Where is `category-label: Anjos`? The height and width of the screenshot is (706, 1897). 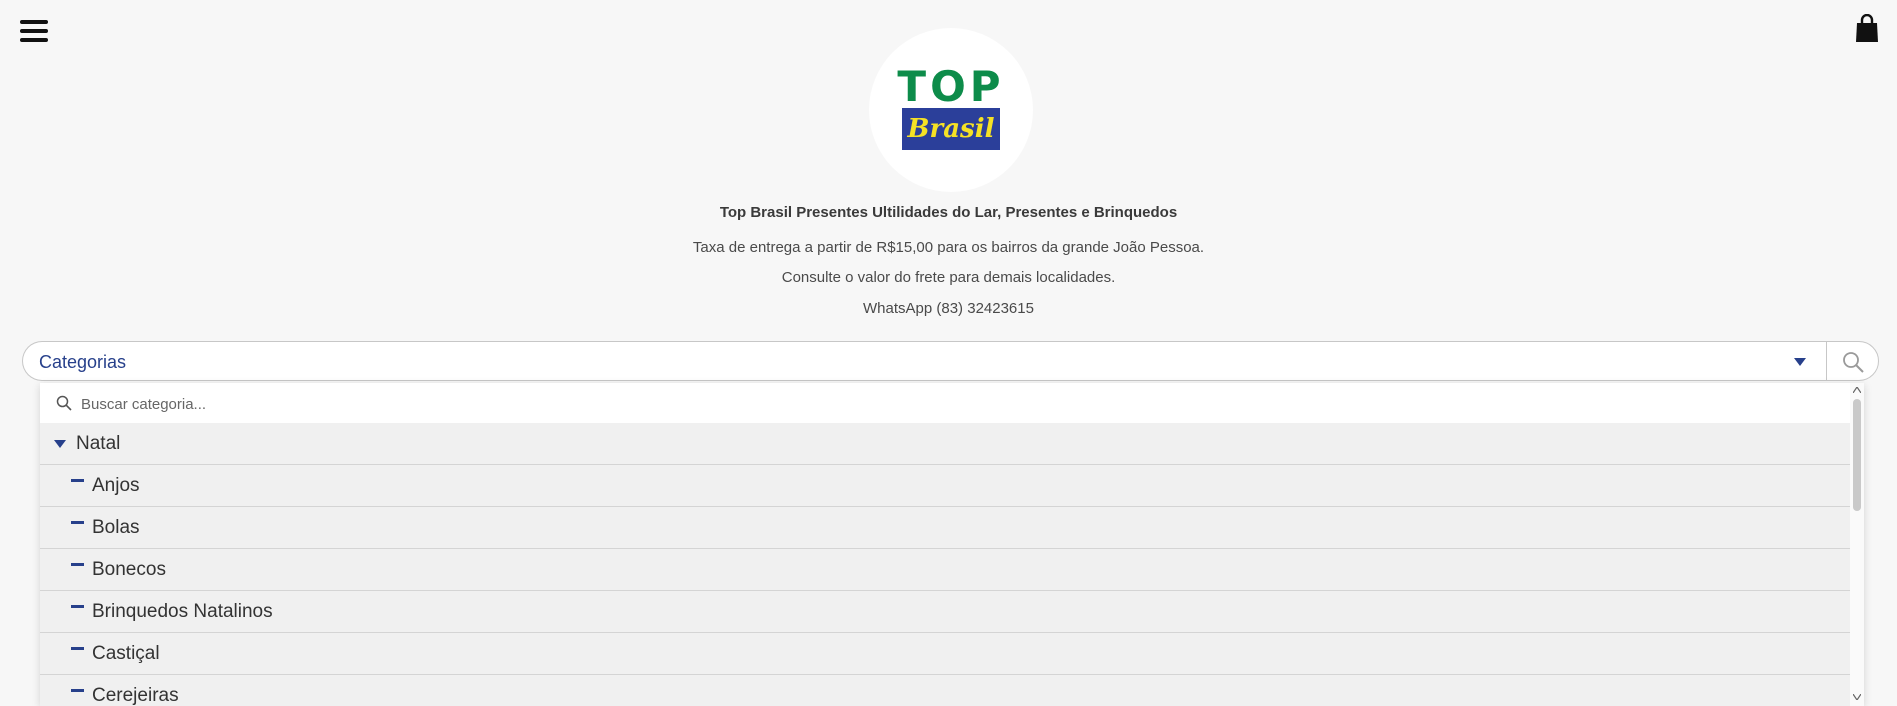
category-label: Anjos is located at coordinates (116, 485).